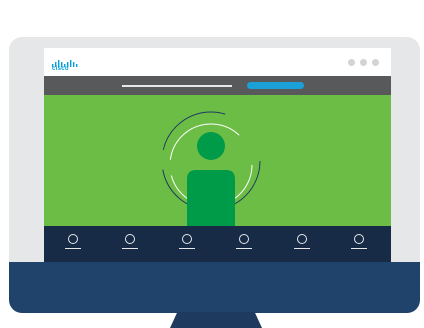 Image resolution: width=424 pixels, height=328 pixels. Describe the element at coordinates (211, 198) in the screenshot. I see `person-body-icon` at that location.